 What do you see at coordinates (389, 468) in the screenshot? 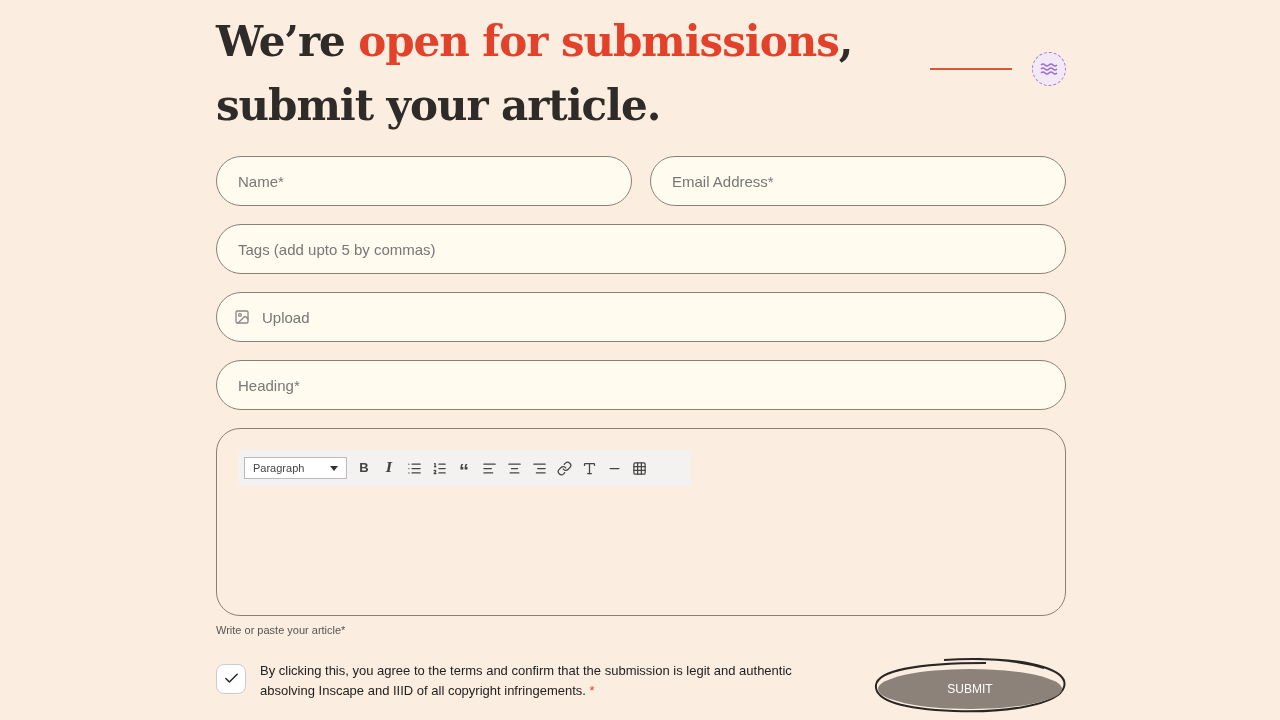
I see `italic-button: I` at bounding box center [389, 468].